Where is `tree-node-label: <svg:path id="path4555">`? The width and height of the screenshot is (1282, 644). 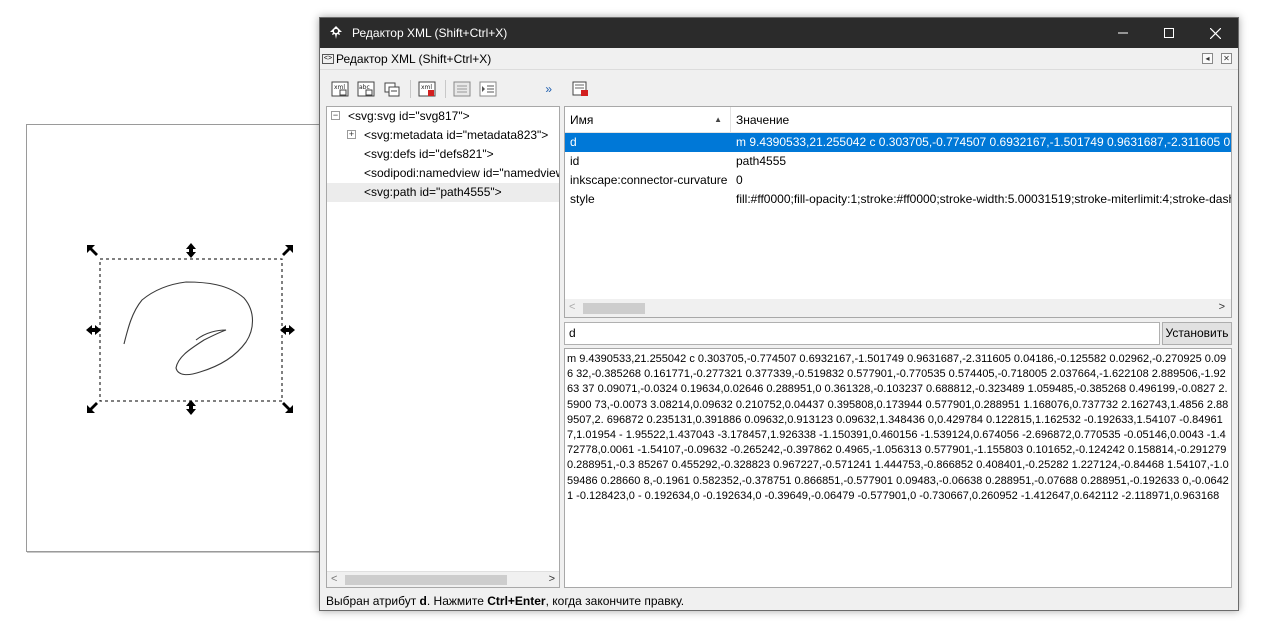 tree-node-label: <svg:path id="path4555"> is located at coordinates (433, 192).